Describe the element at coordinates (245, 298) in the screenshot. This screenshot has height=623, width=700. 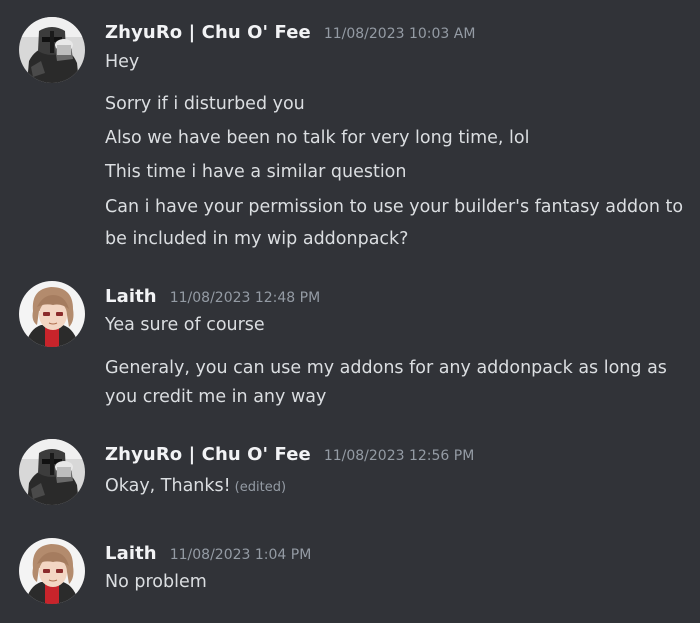
I see `timestamp: 11/08/2023 12:48 PM` at that location.